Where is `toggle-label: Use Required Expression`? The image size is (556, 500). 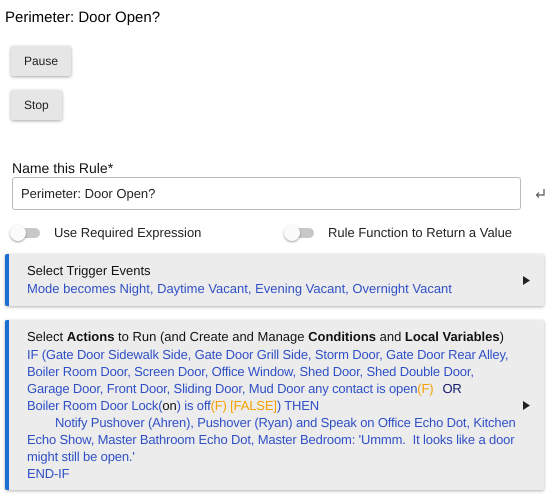 toggle-label: Use Required Expression is located at coordinates (128, 232).